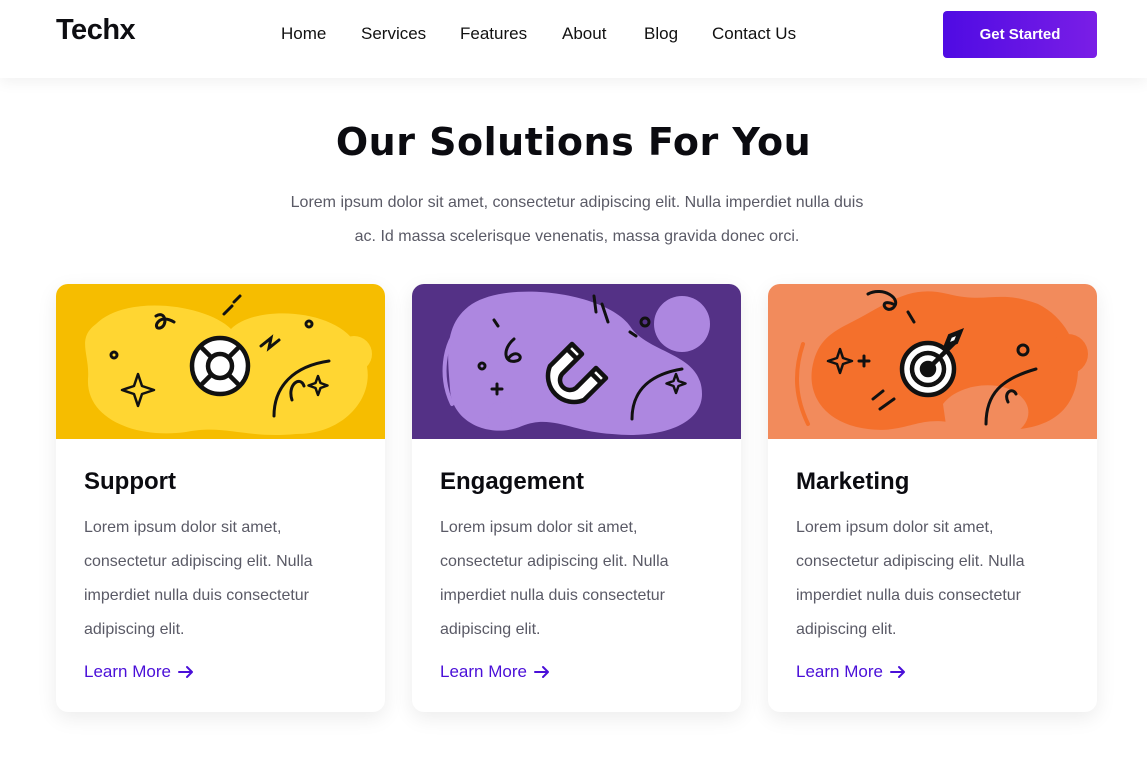  Describe the element at coordinates (932, 361) in the screenshot. I see `marketing-illustration` at that location.